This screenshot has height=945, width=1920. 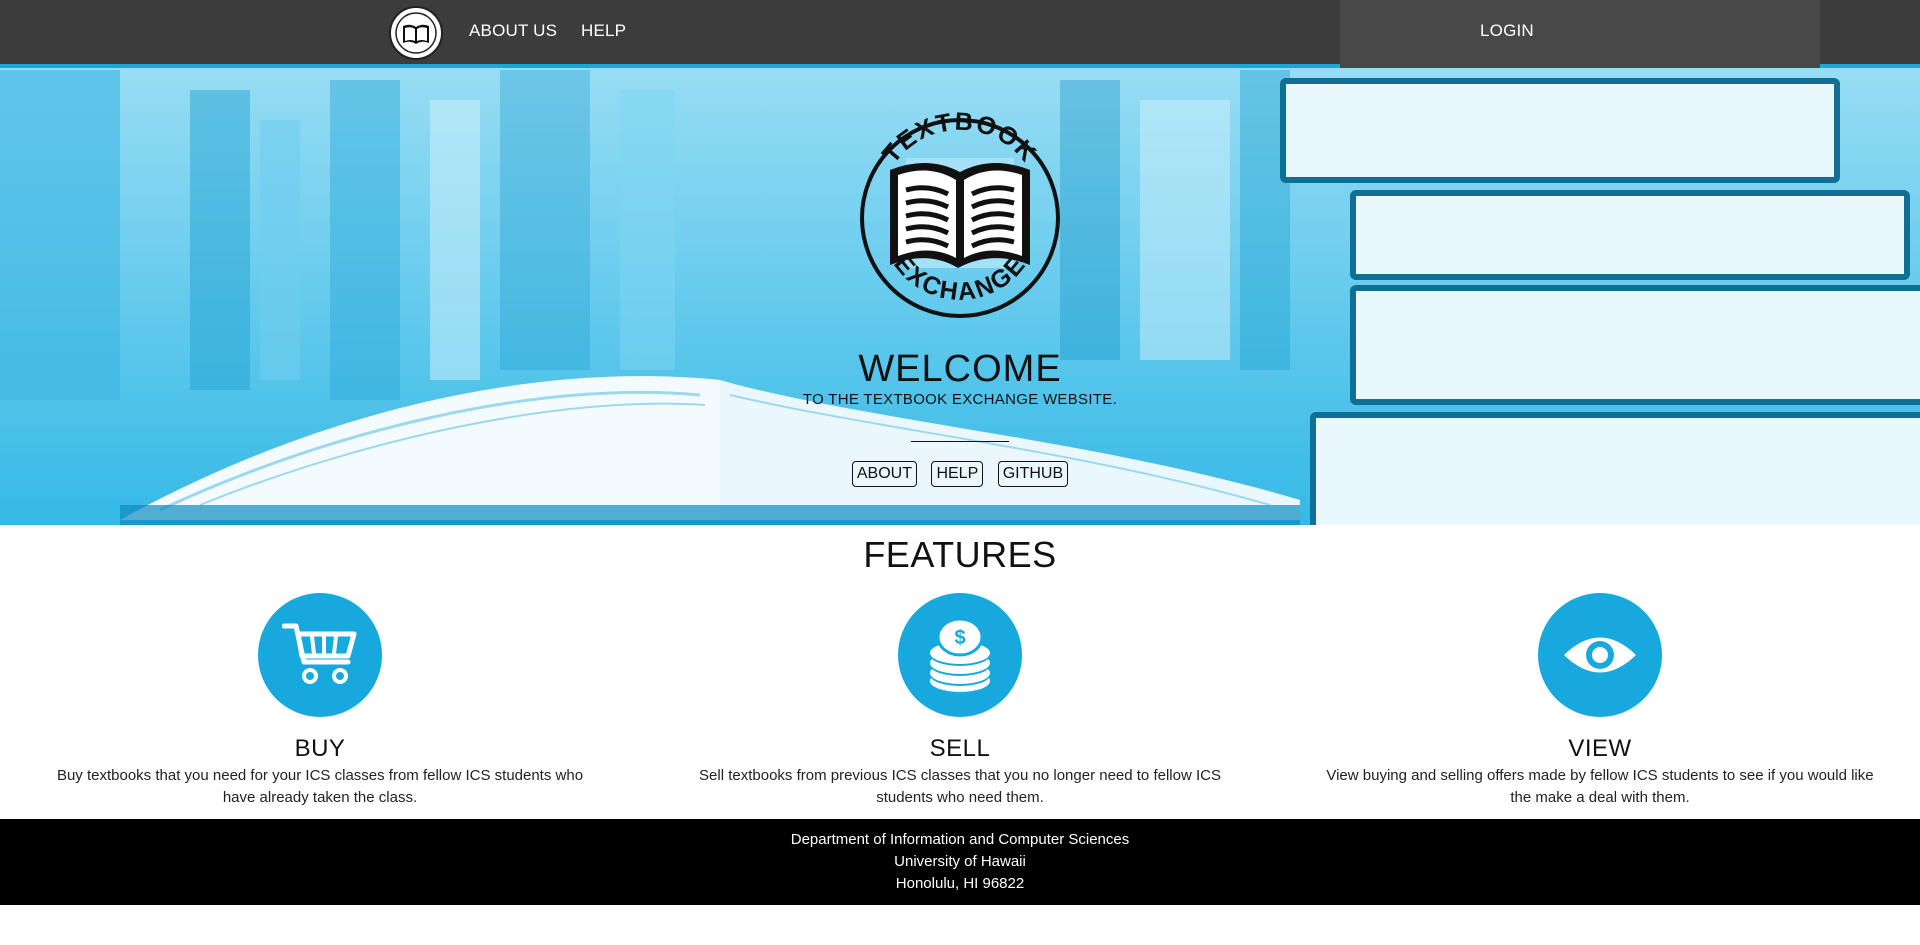 What do you see at coordinates (960, 369) in the screenshot?
I see `welcome-heading: WELCOME` at bounding box center [960, 369].